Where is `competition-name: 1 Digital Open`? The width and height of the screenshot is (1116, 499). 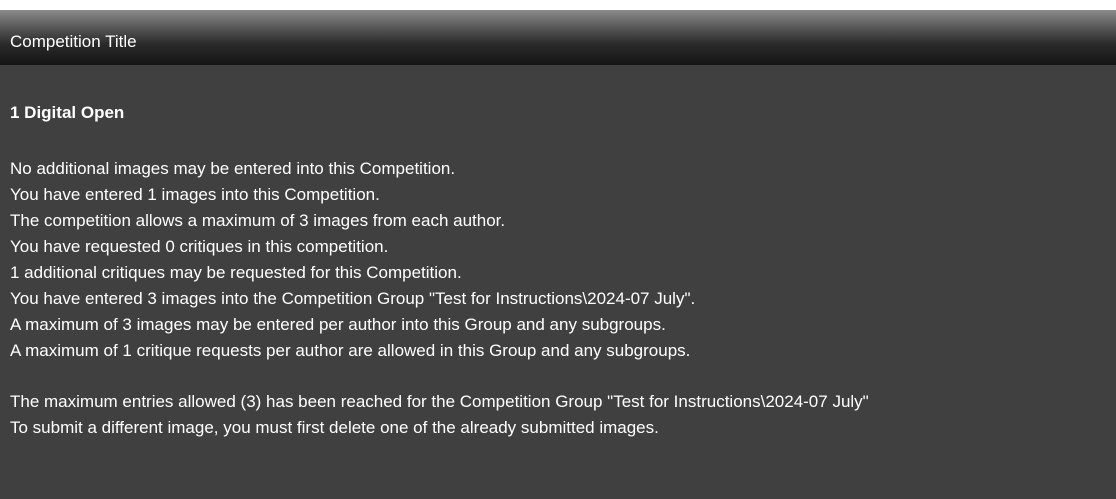
competition-name: 1 Digital Open is located at coordinates (67, 112).